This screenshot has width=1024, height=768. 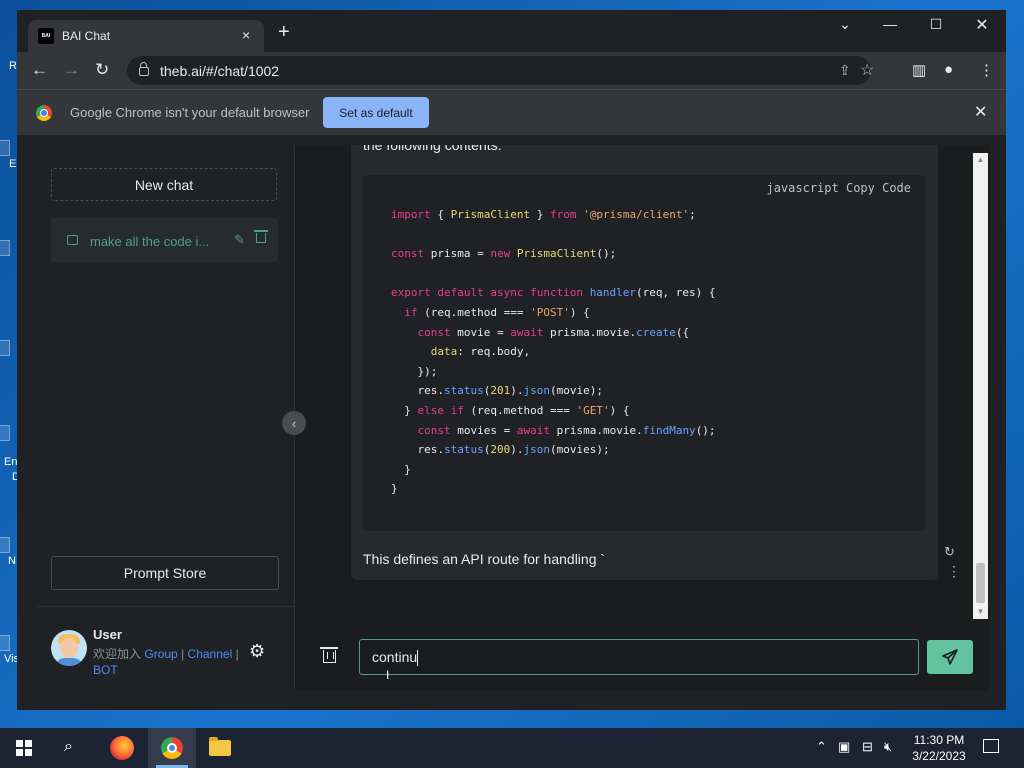 I want to click on bookmark-star-icon: ☆, so click(x=867, y=70).